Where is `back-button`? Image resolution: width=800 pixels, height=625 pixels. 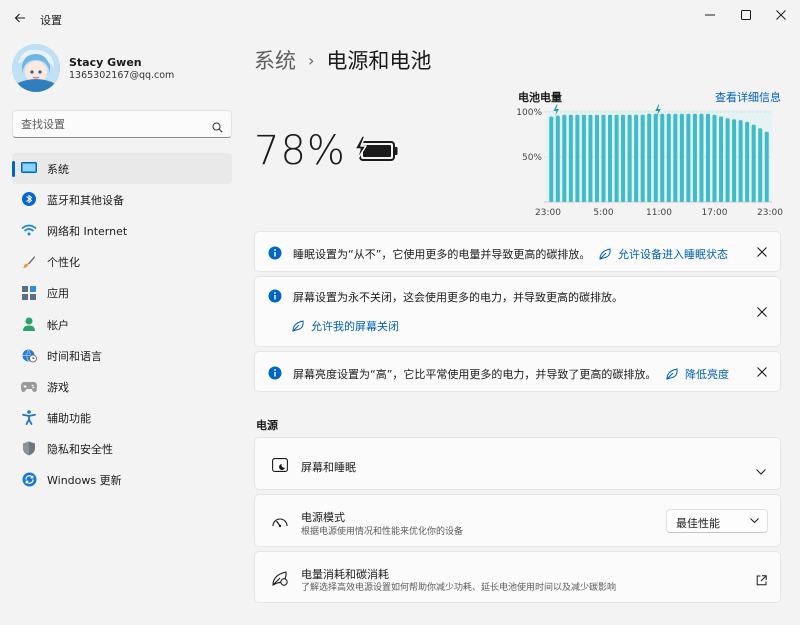 back-button is located at coordinates (20, 18).